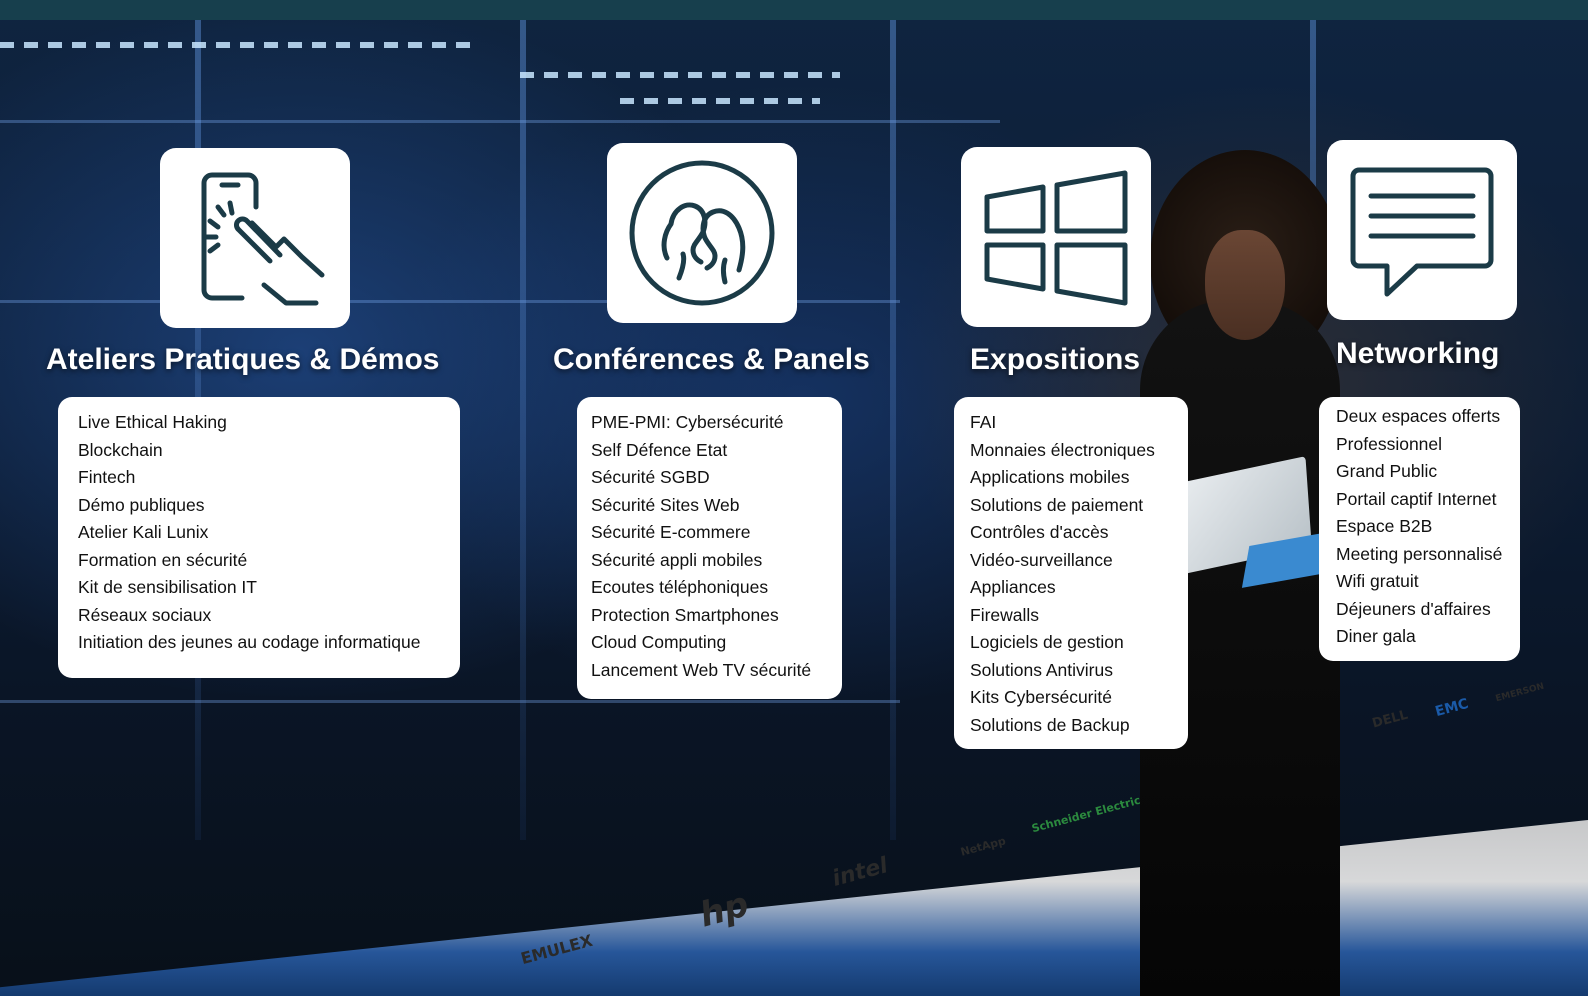 The height and width of the screenshot is (996, 1588). What do you see at coordinates (701, 669) in the screenshot?
I see `list-item: Lancement Web TV sécurité` at bounding box center [701, 669].